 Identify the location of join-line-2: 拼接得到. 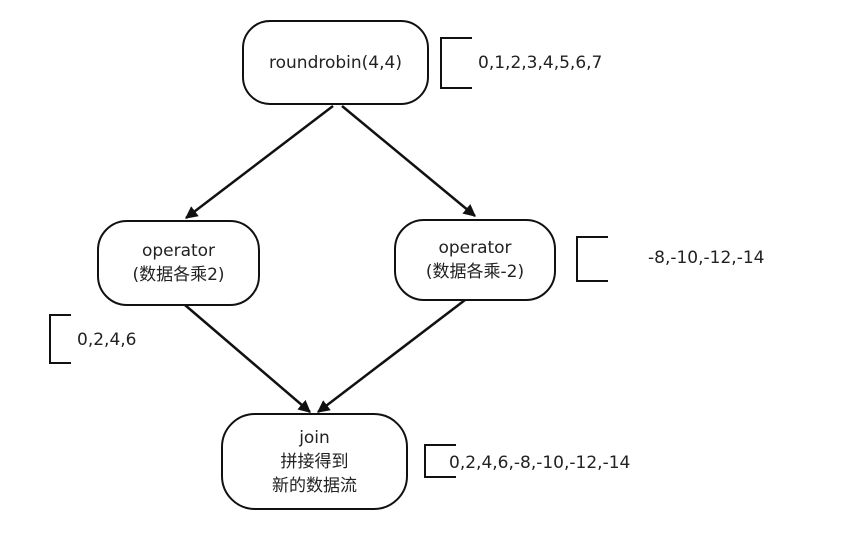
(314, 461).